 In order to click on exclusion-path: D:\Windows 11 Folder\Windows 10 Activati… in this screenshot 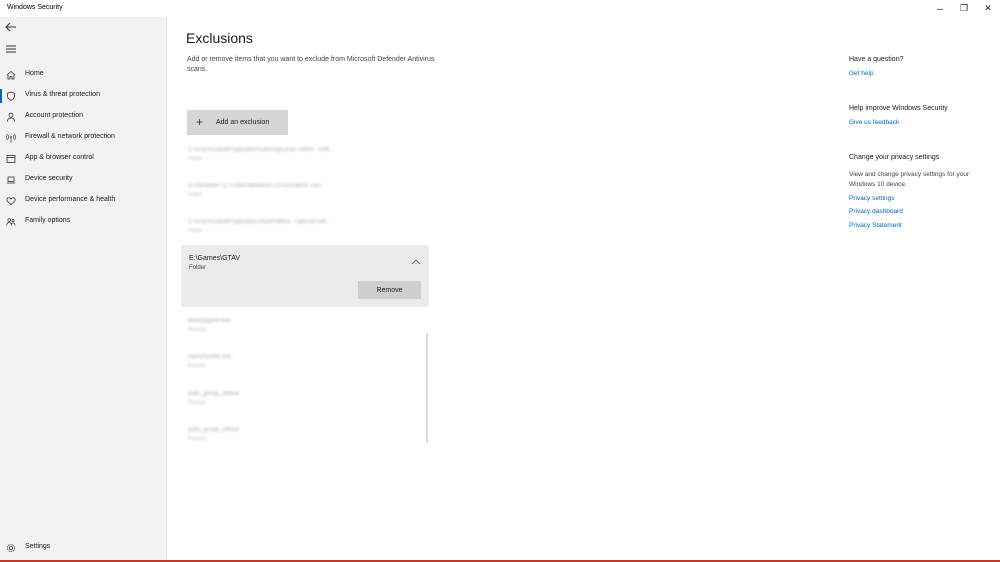, I will do `click(254, 186)`.